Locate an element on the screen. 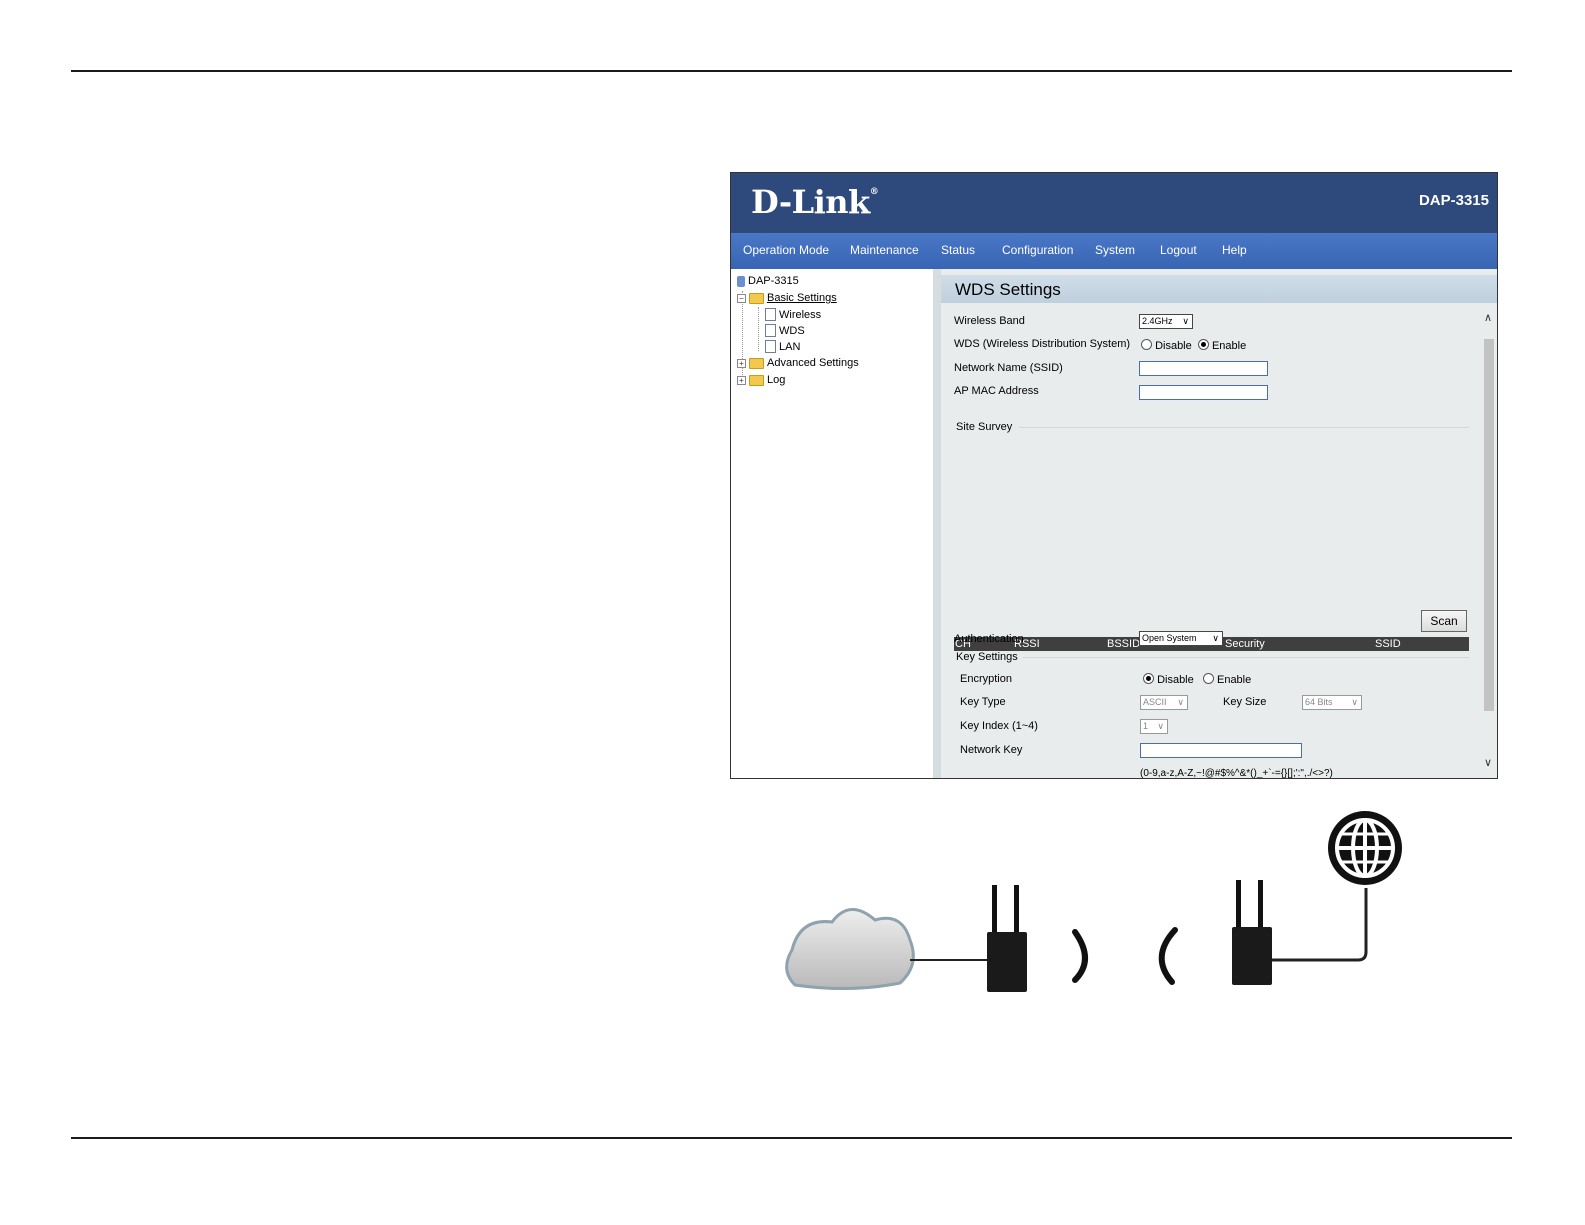 The height and width of the screenshot is (1225, 1585). wireless-band-select: 2.4GHz ∨ is located at coordinates (1166, 321).